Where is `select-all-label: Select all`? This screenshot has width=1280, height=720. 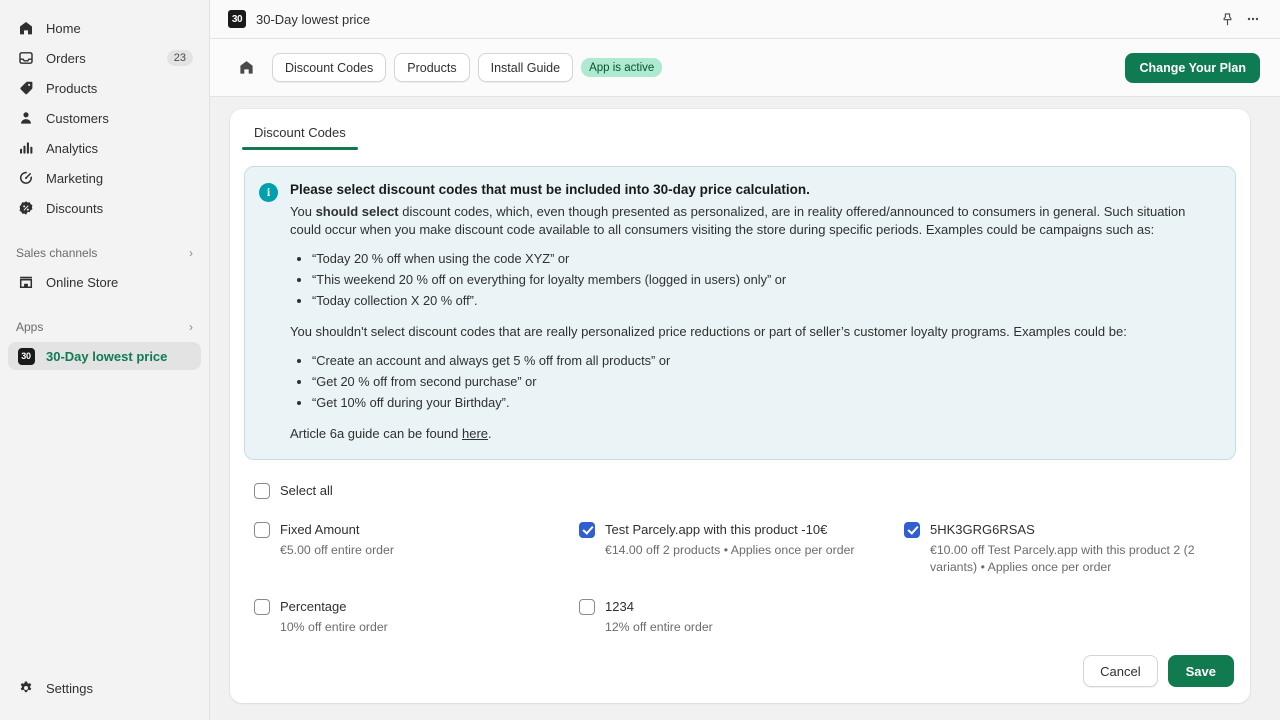 select-all-label: Select all is located at coordinates (306, 490).